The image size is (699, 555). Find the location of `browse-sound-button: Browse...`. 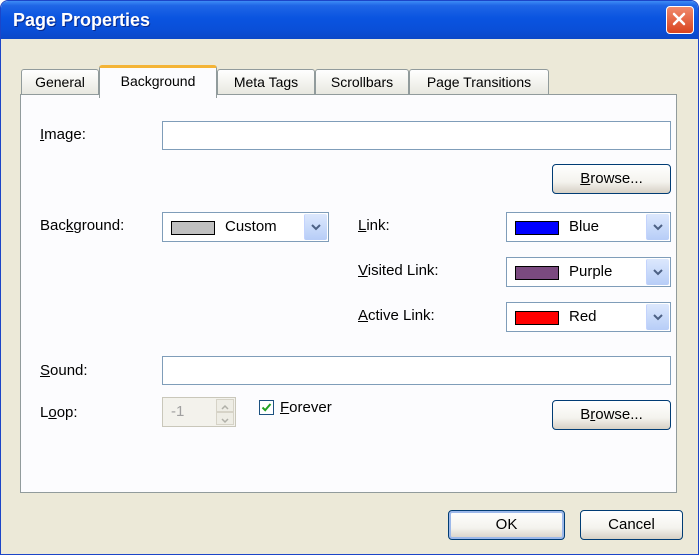

browse-sound-button: Browse... is located at coordinates (611, 415).